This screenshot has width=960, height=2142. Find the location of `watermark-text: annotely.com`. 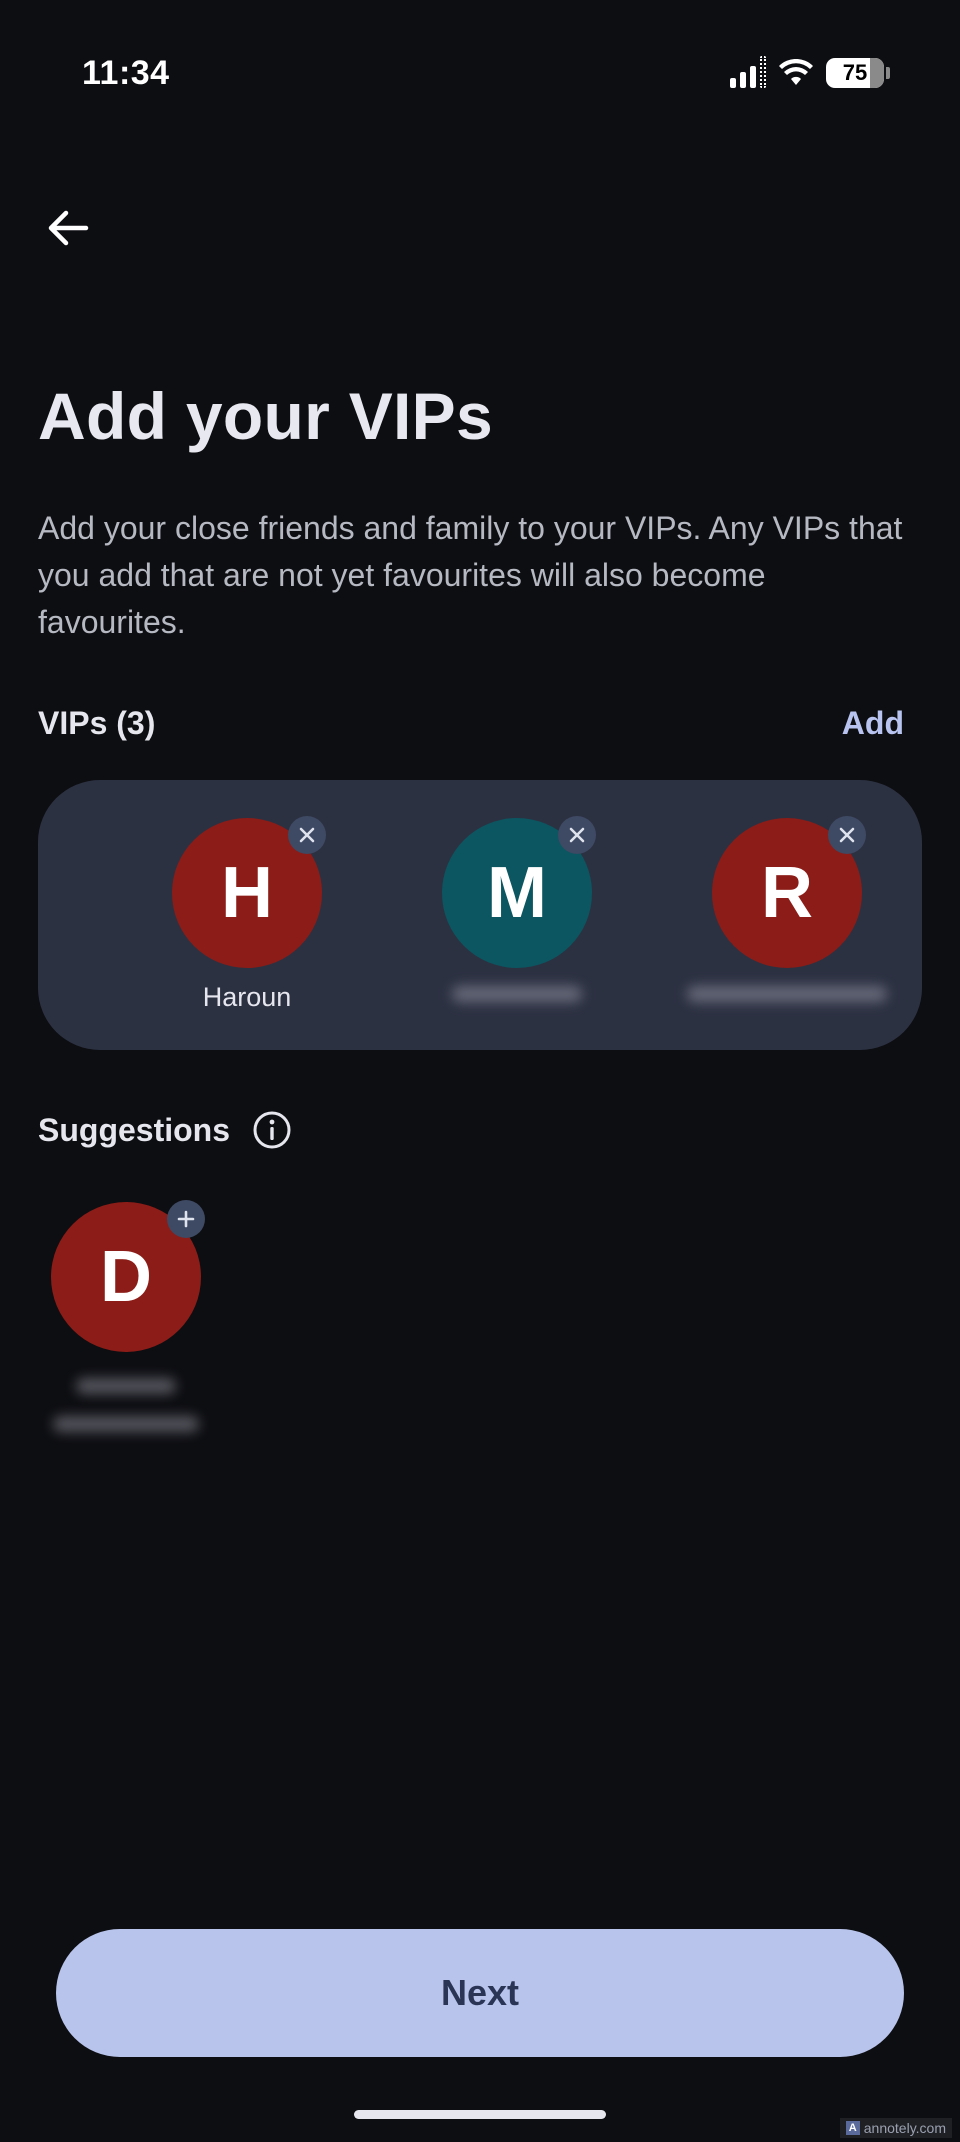

watermark-text: annotely.com is located at coordinates (904, 2128).